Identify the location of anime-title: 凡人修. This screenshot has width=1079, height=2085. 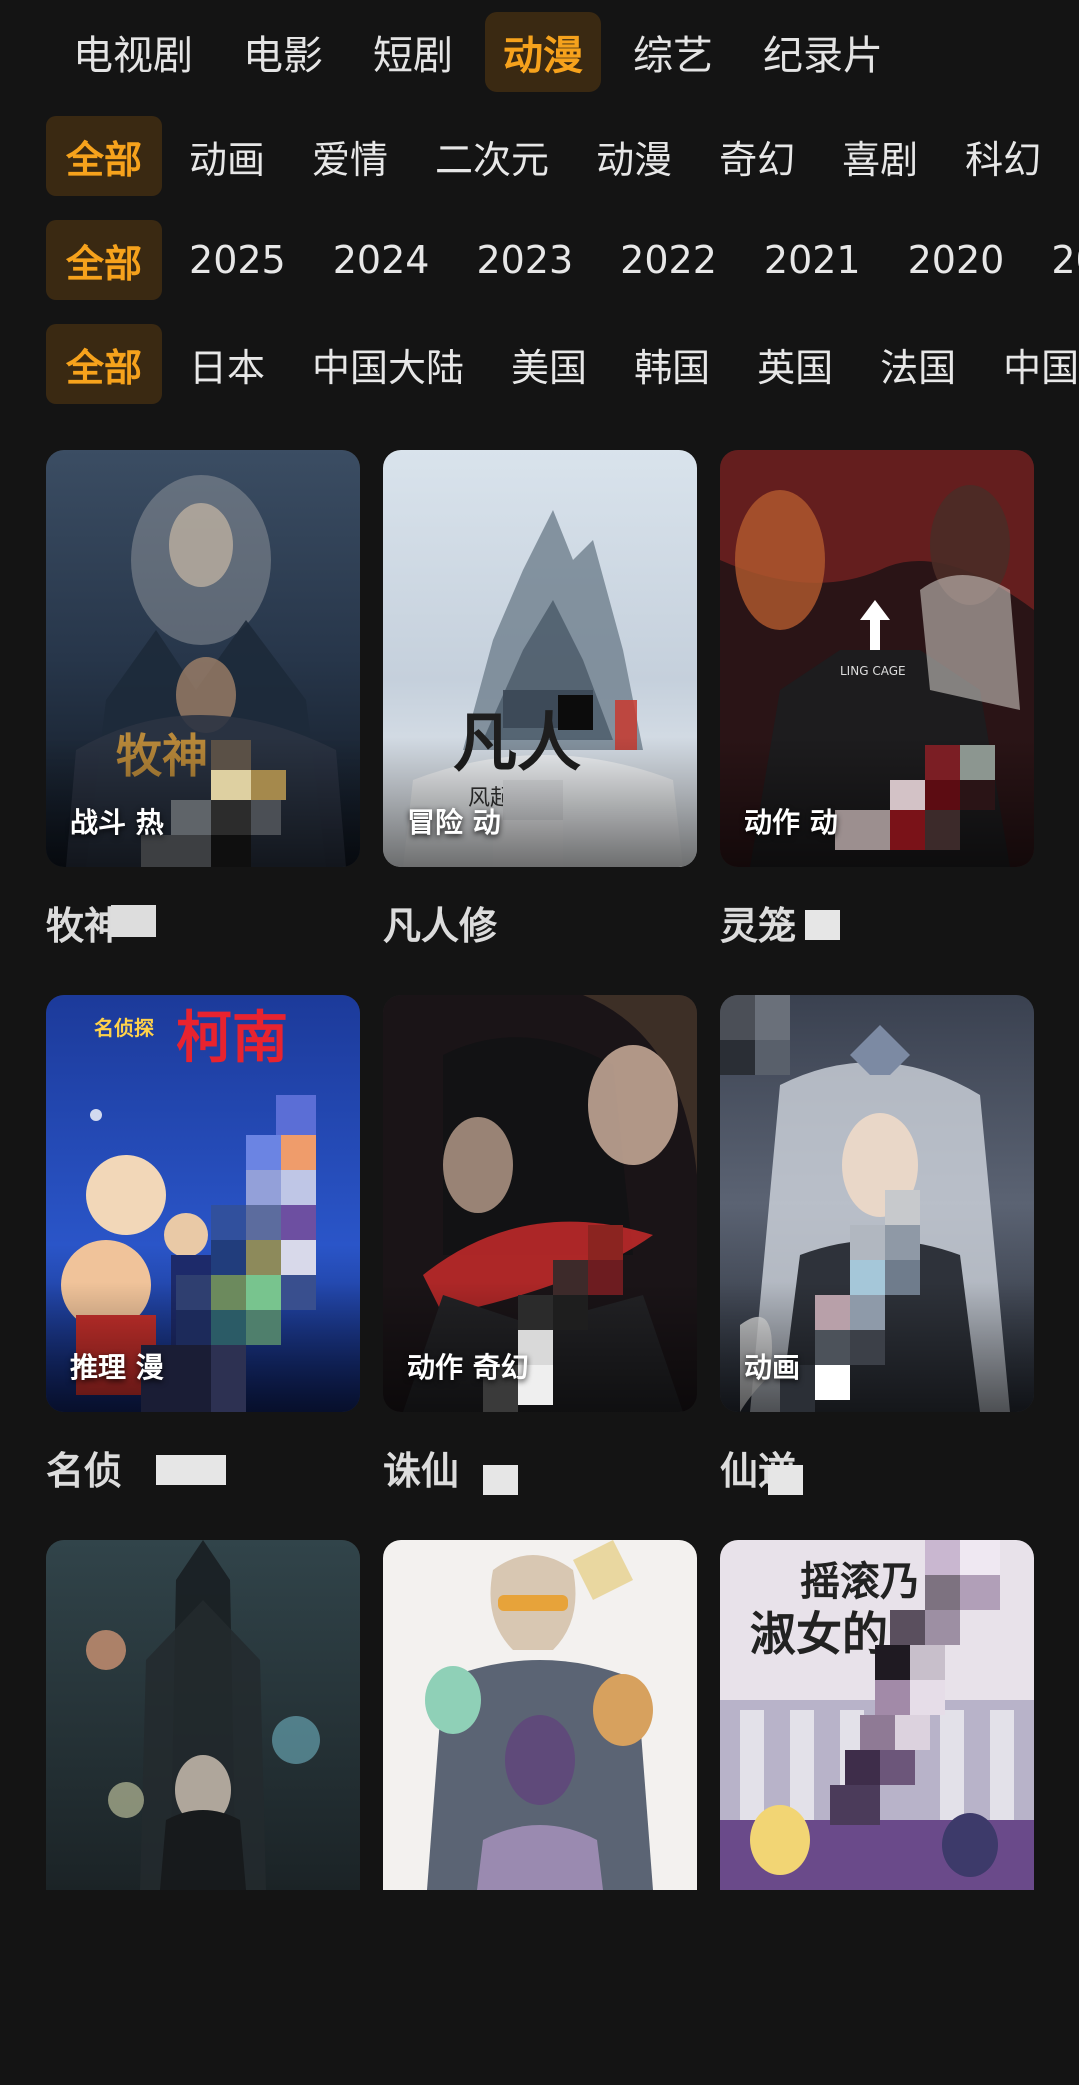
(440, 926).